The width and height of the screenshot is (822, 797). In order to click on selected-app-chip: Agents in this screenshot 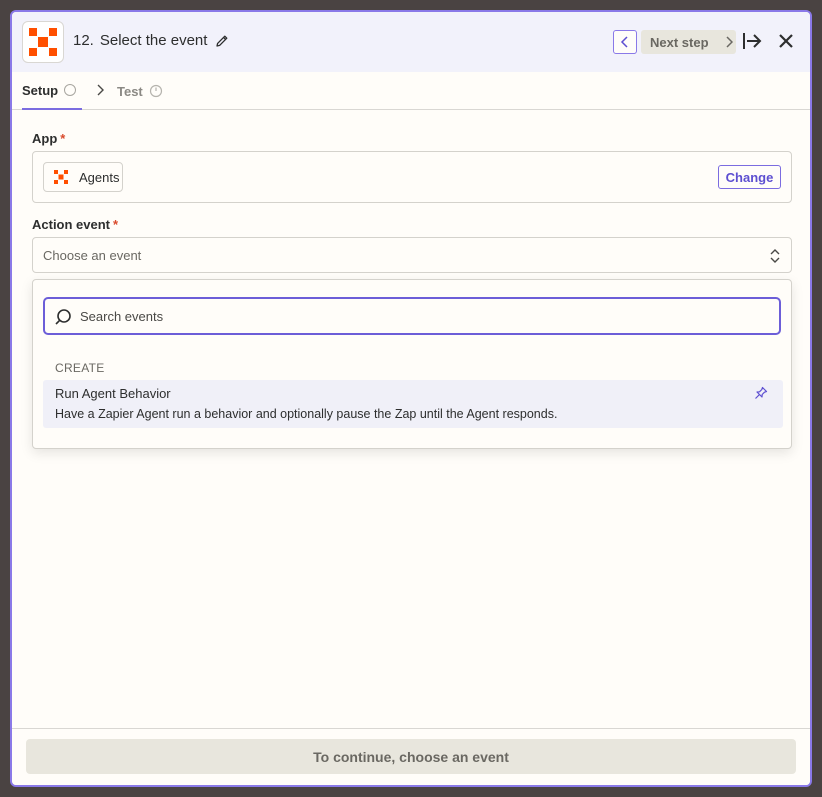, I will do `click(83, 177)`.